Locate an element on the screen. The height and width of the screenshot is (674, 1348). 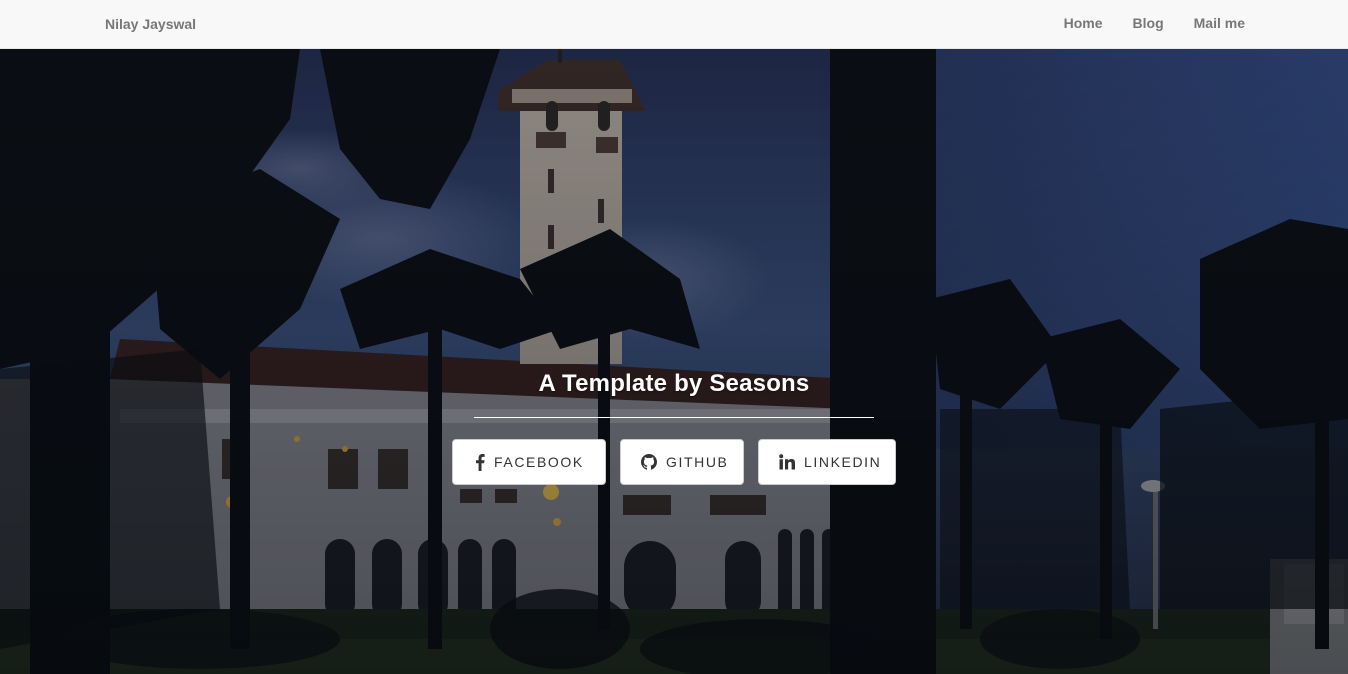
brand-link: Nilay Jayswal is located at coordinates (150, 24).